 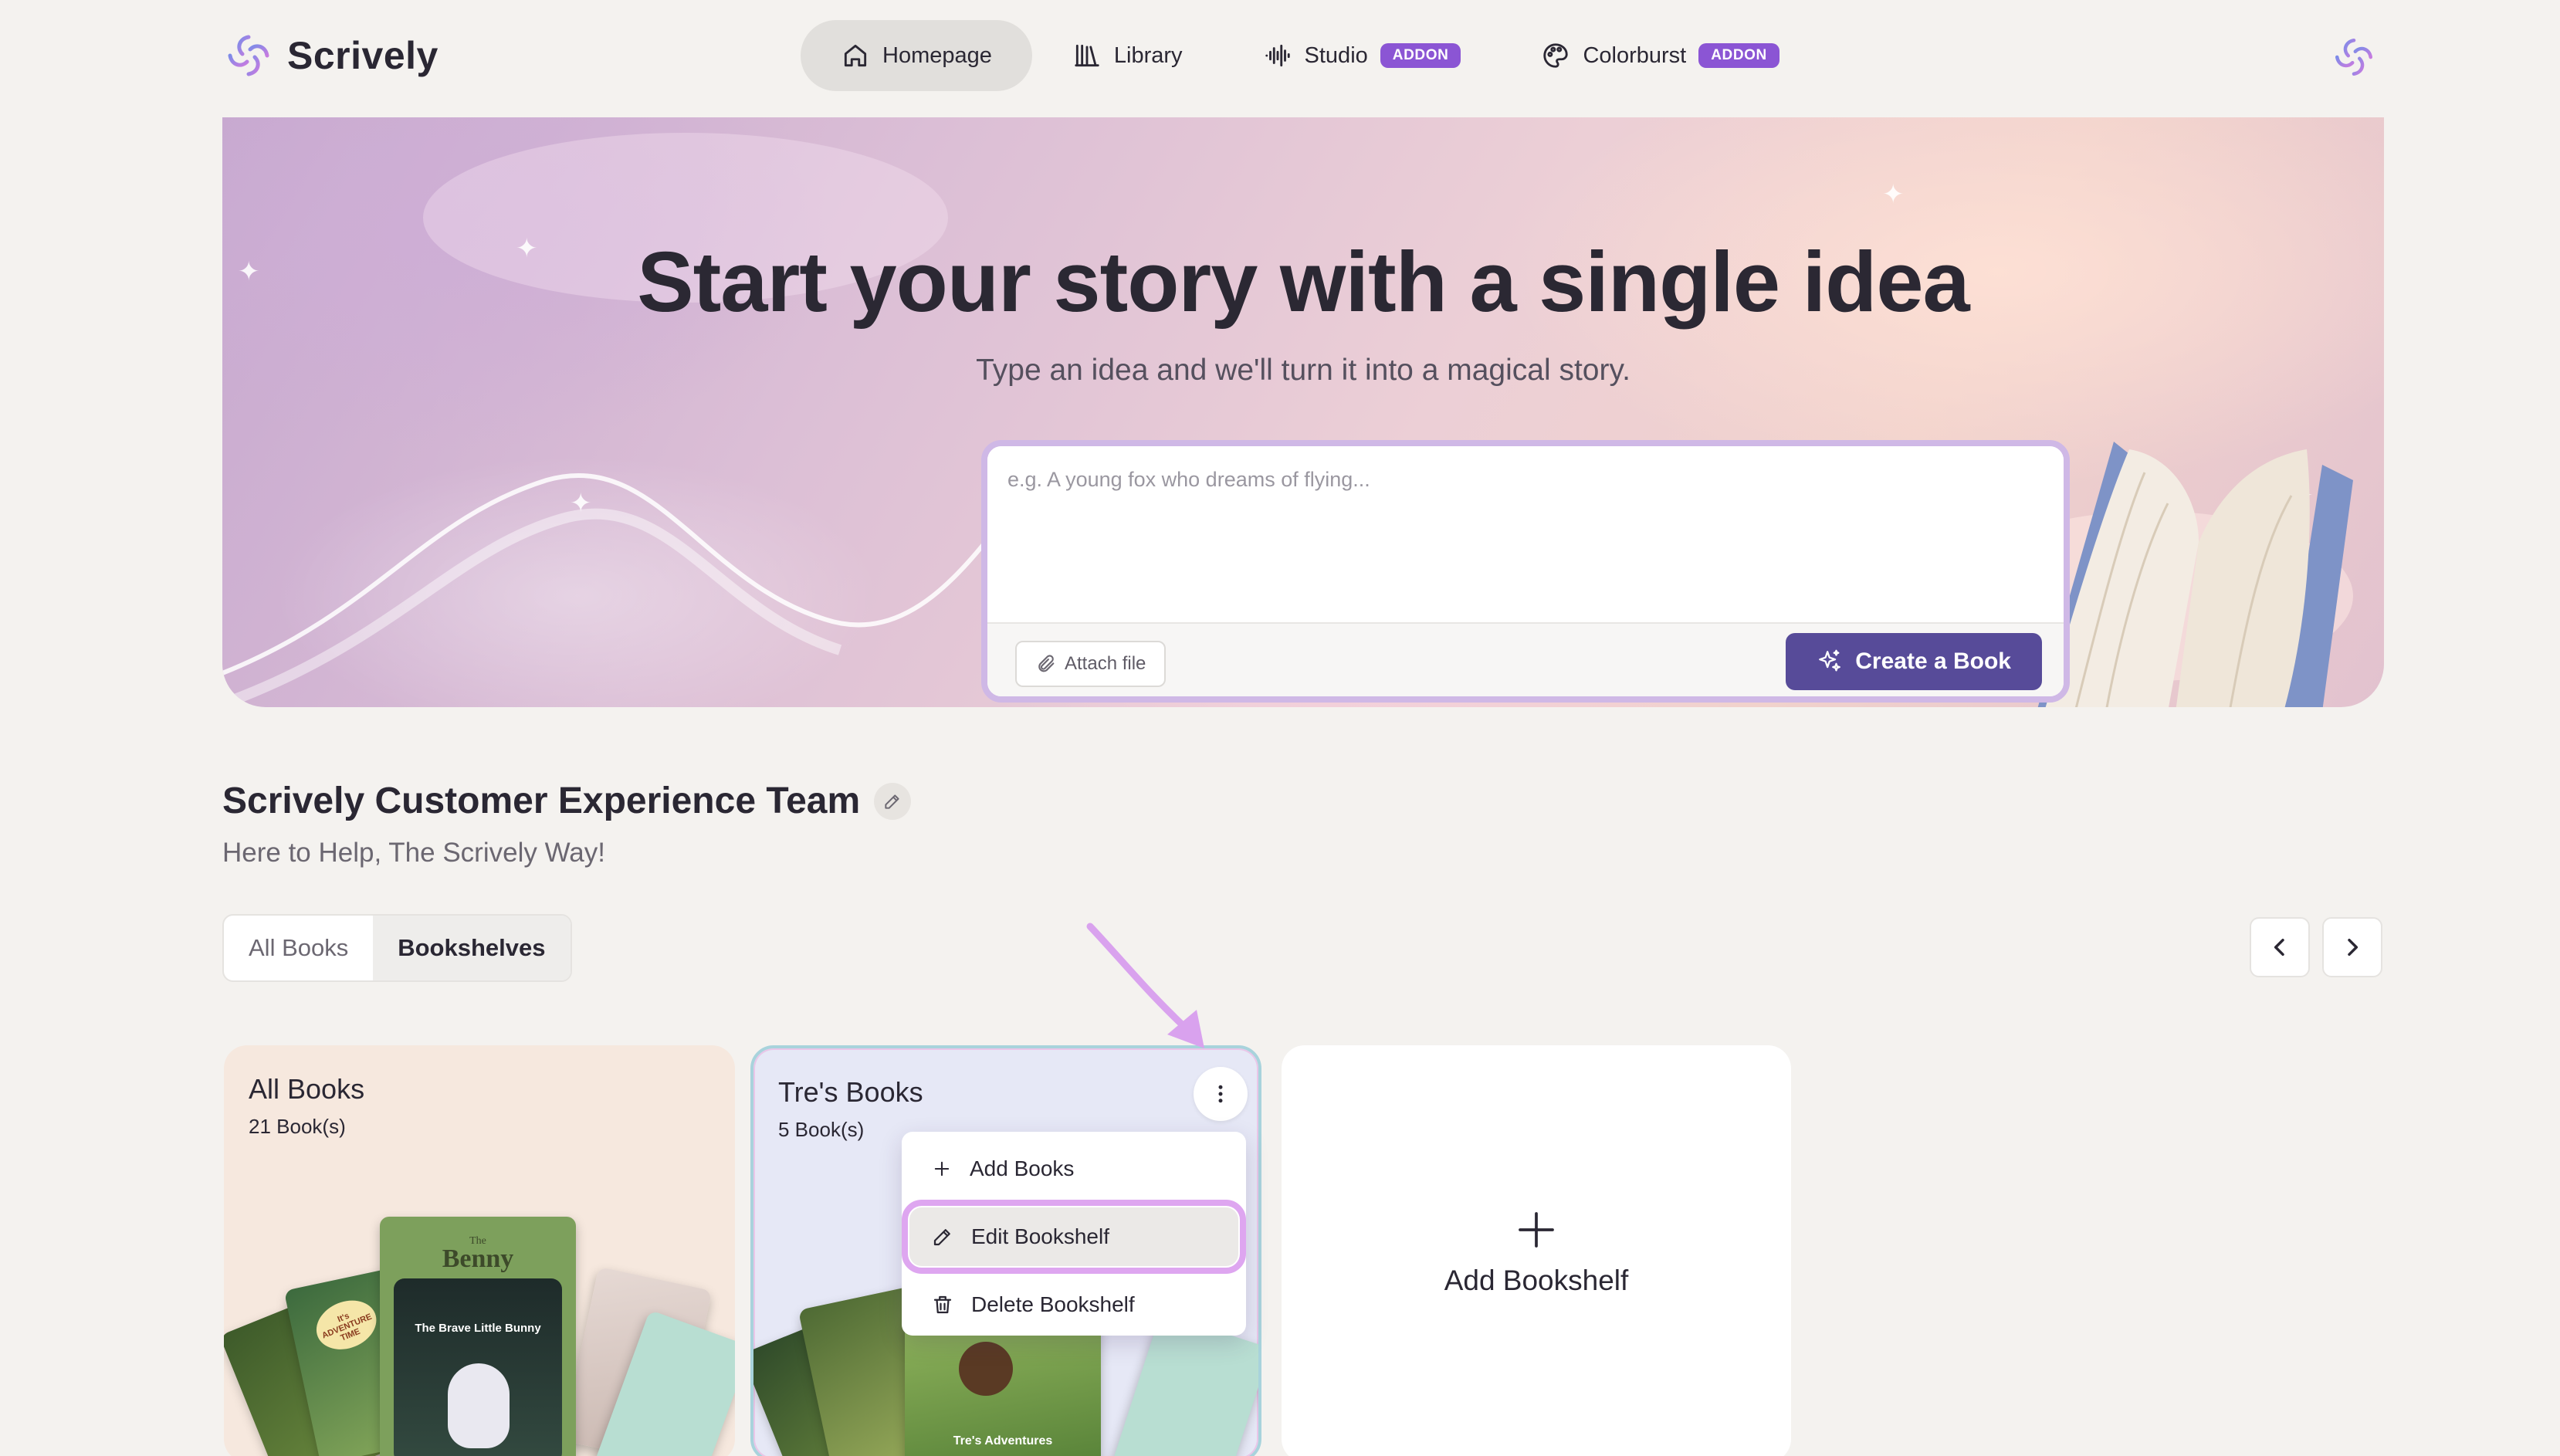 I want to click on team-tagline: Here to Help, The Scrively Way!, so click(x=413, y=853).